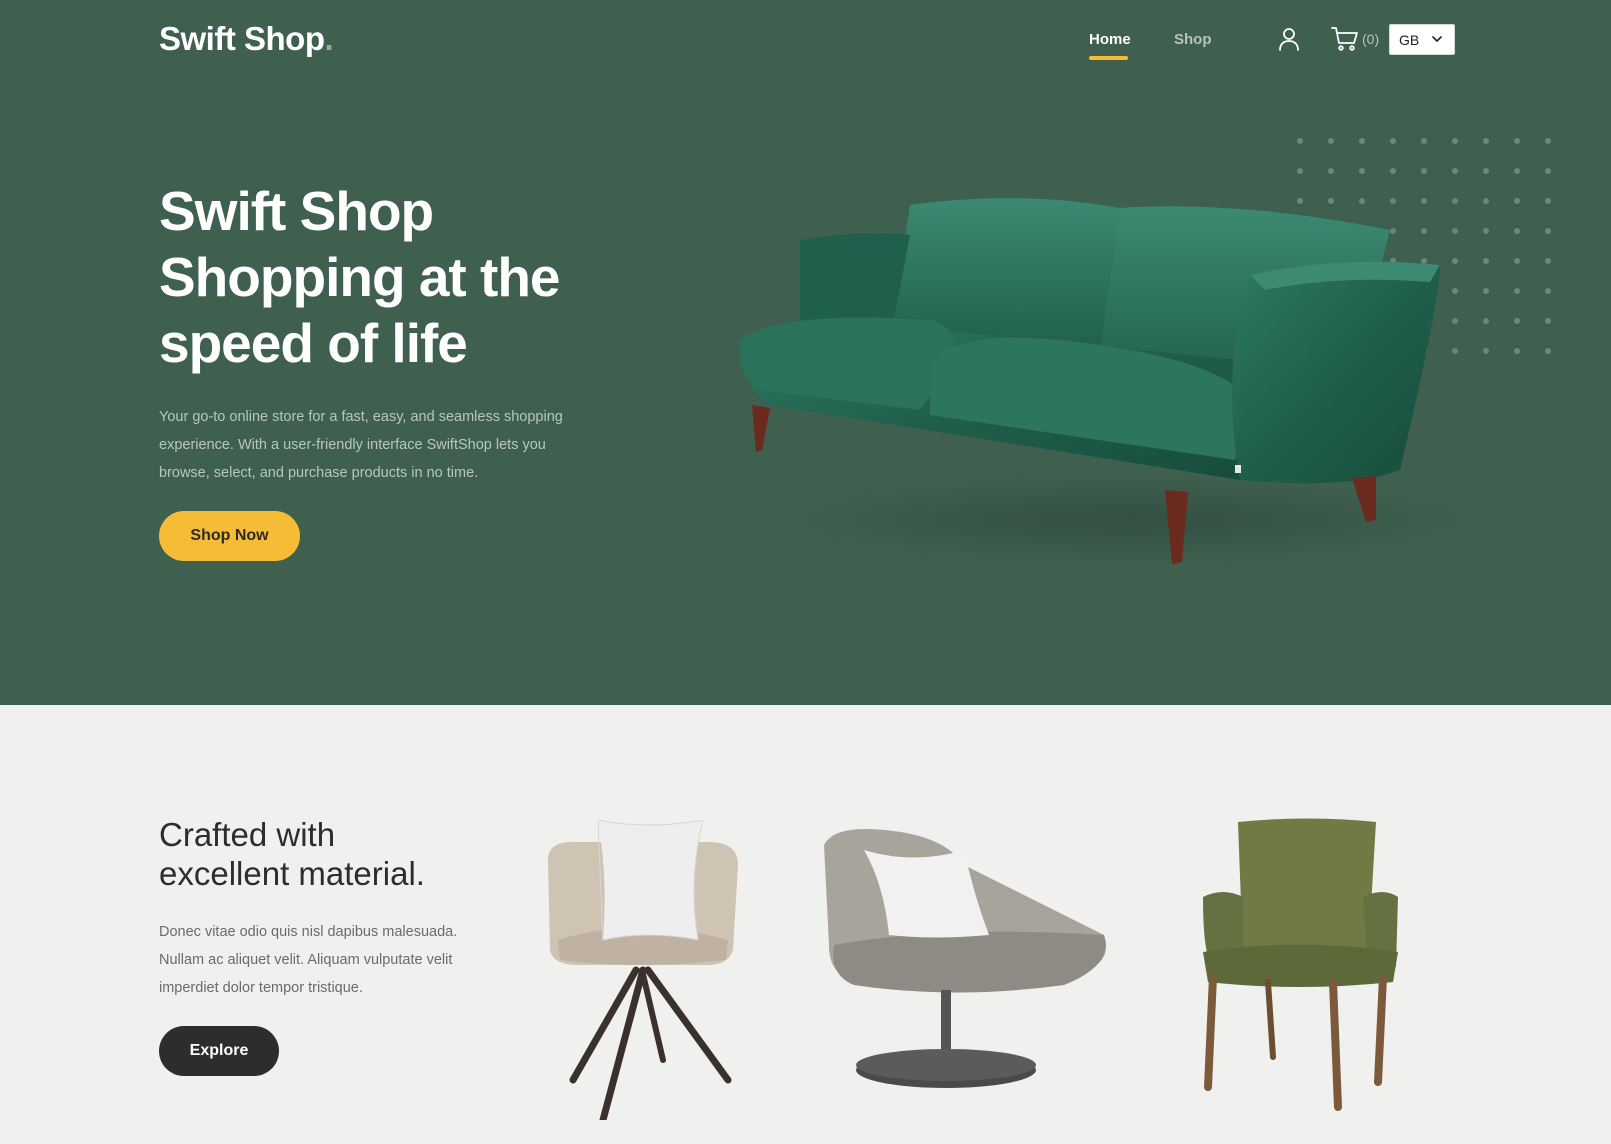 Image resolution: width=1611 pixels, height=1144 pixels. Describe the element at coordinates (247, 834) in the screenshot. I see `feature-title-line: Crafted with` at that location.